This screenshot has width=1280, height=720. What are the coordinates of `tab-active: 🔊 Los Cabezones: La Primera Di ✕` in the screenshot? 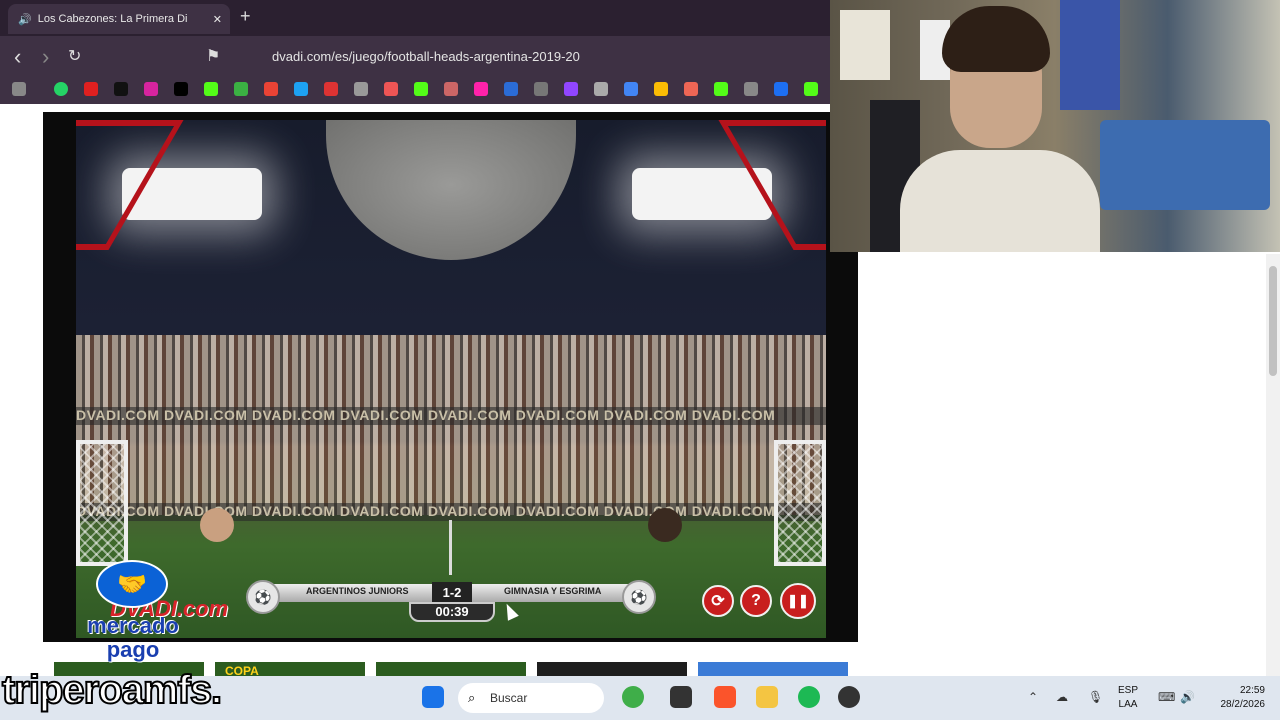 It's located at (119, 19).